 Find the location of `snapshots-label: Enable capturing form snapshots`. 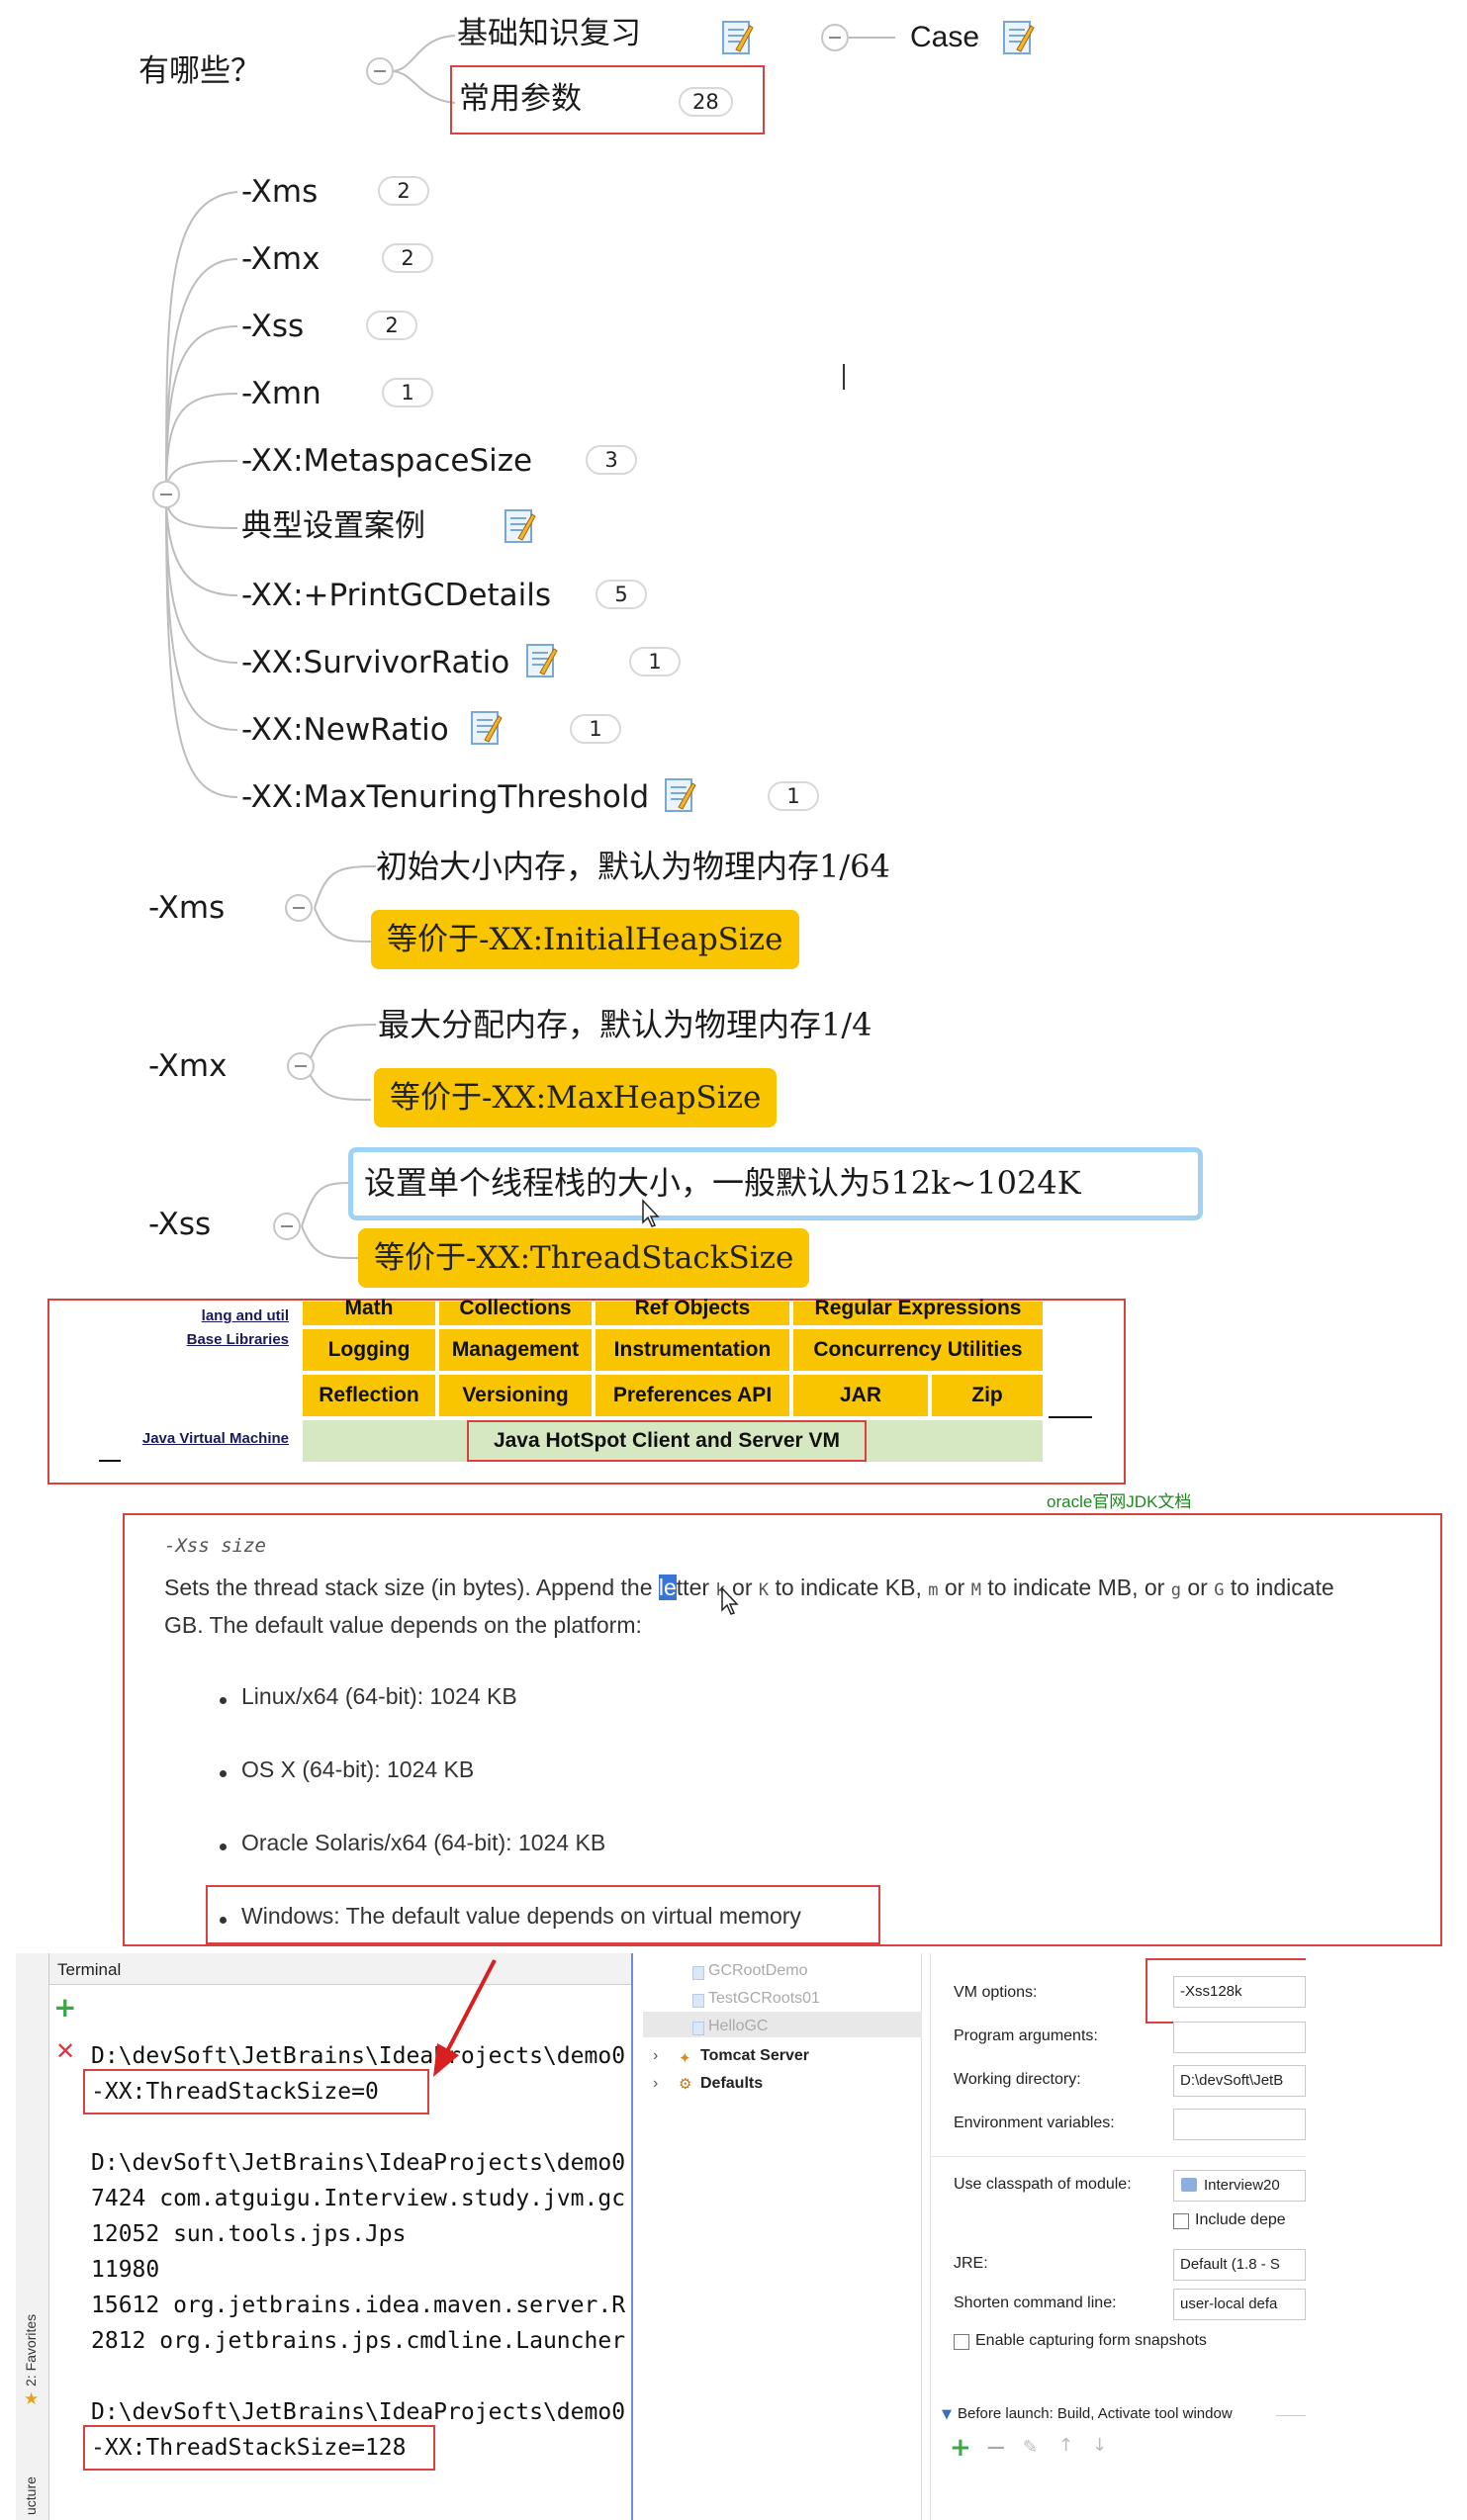

snapshots-label: Enable capturing form snapshots is located at coordinates (1091, 2340).